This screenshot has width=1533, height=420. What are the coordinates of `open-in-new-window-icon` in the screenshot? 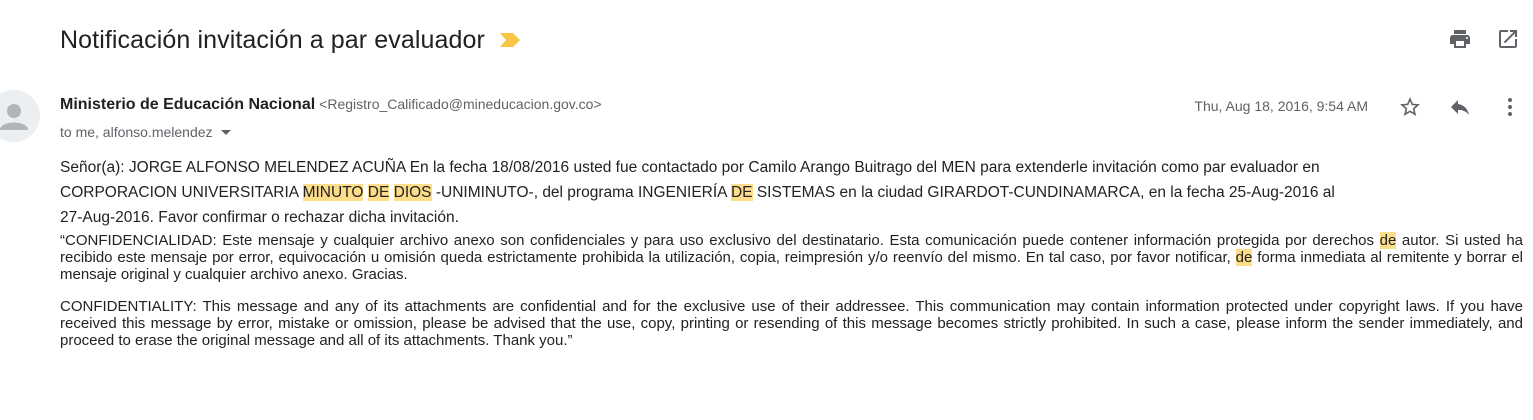 It's located at (1508, 39).